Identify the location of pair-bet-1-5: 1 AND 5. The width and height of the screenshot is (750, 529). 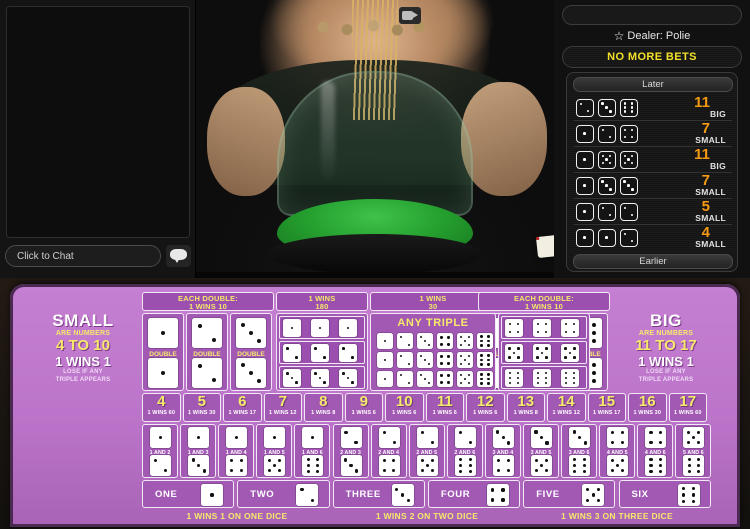
(274, 451).